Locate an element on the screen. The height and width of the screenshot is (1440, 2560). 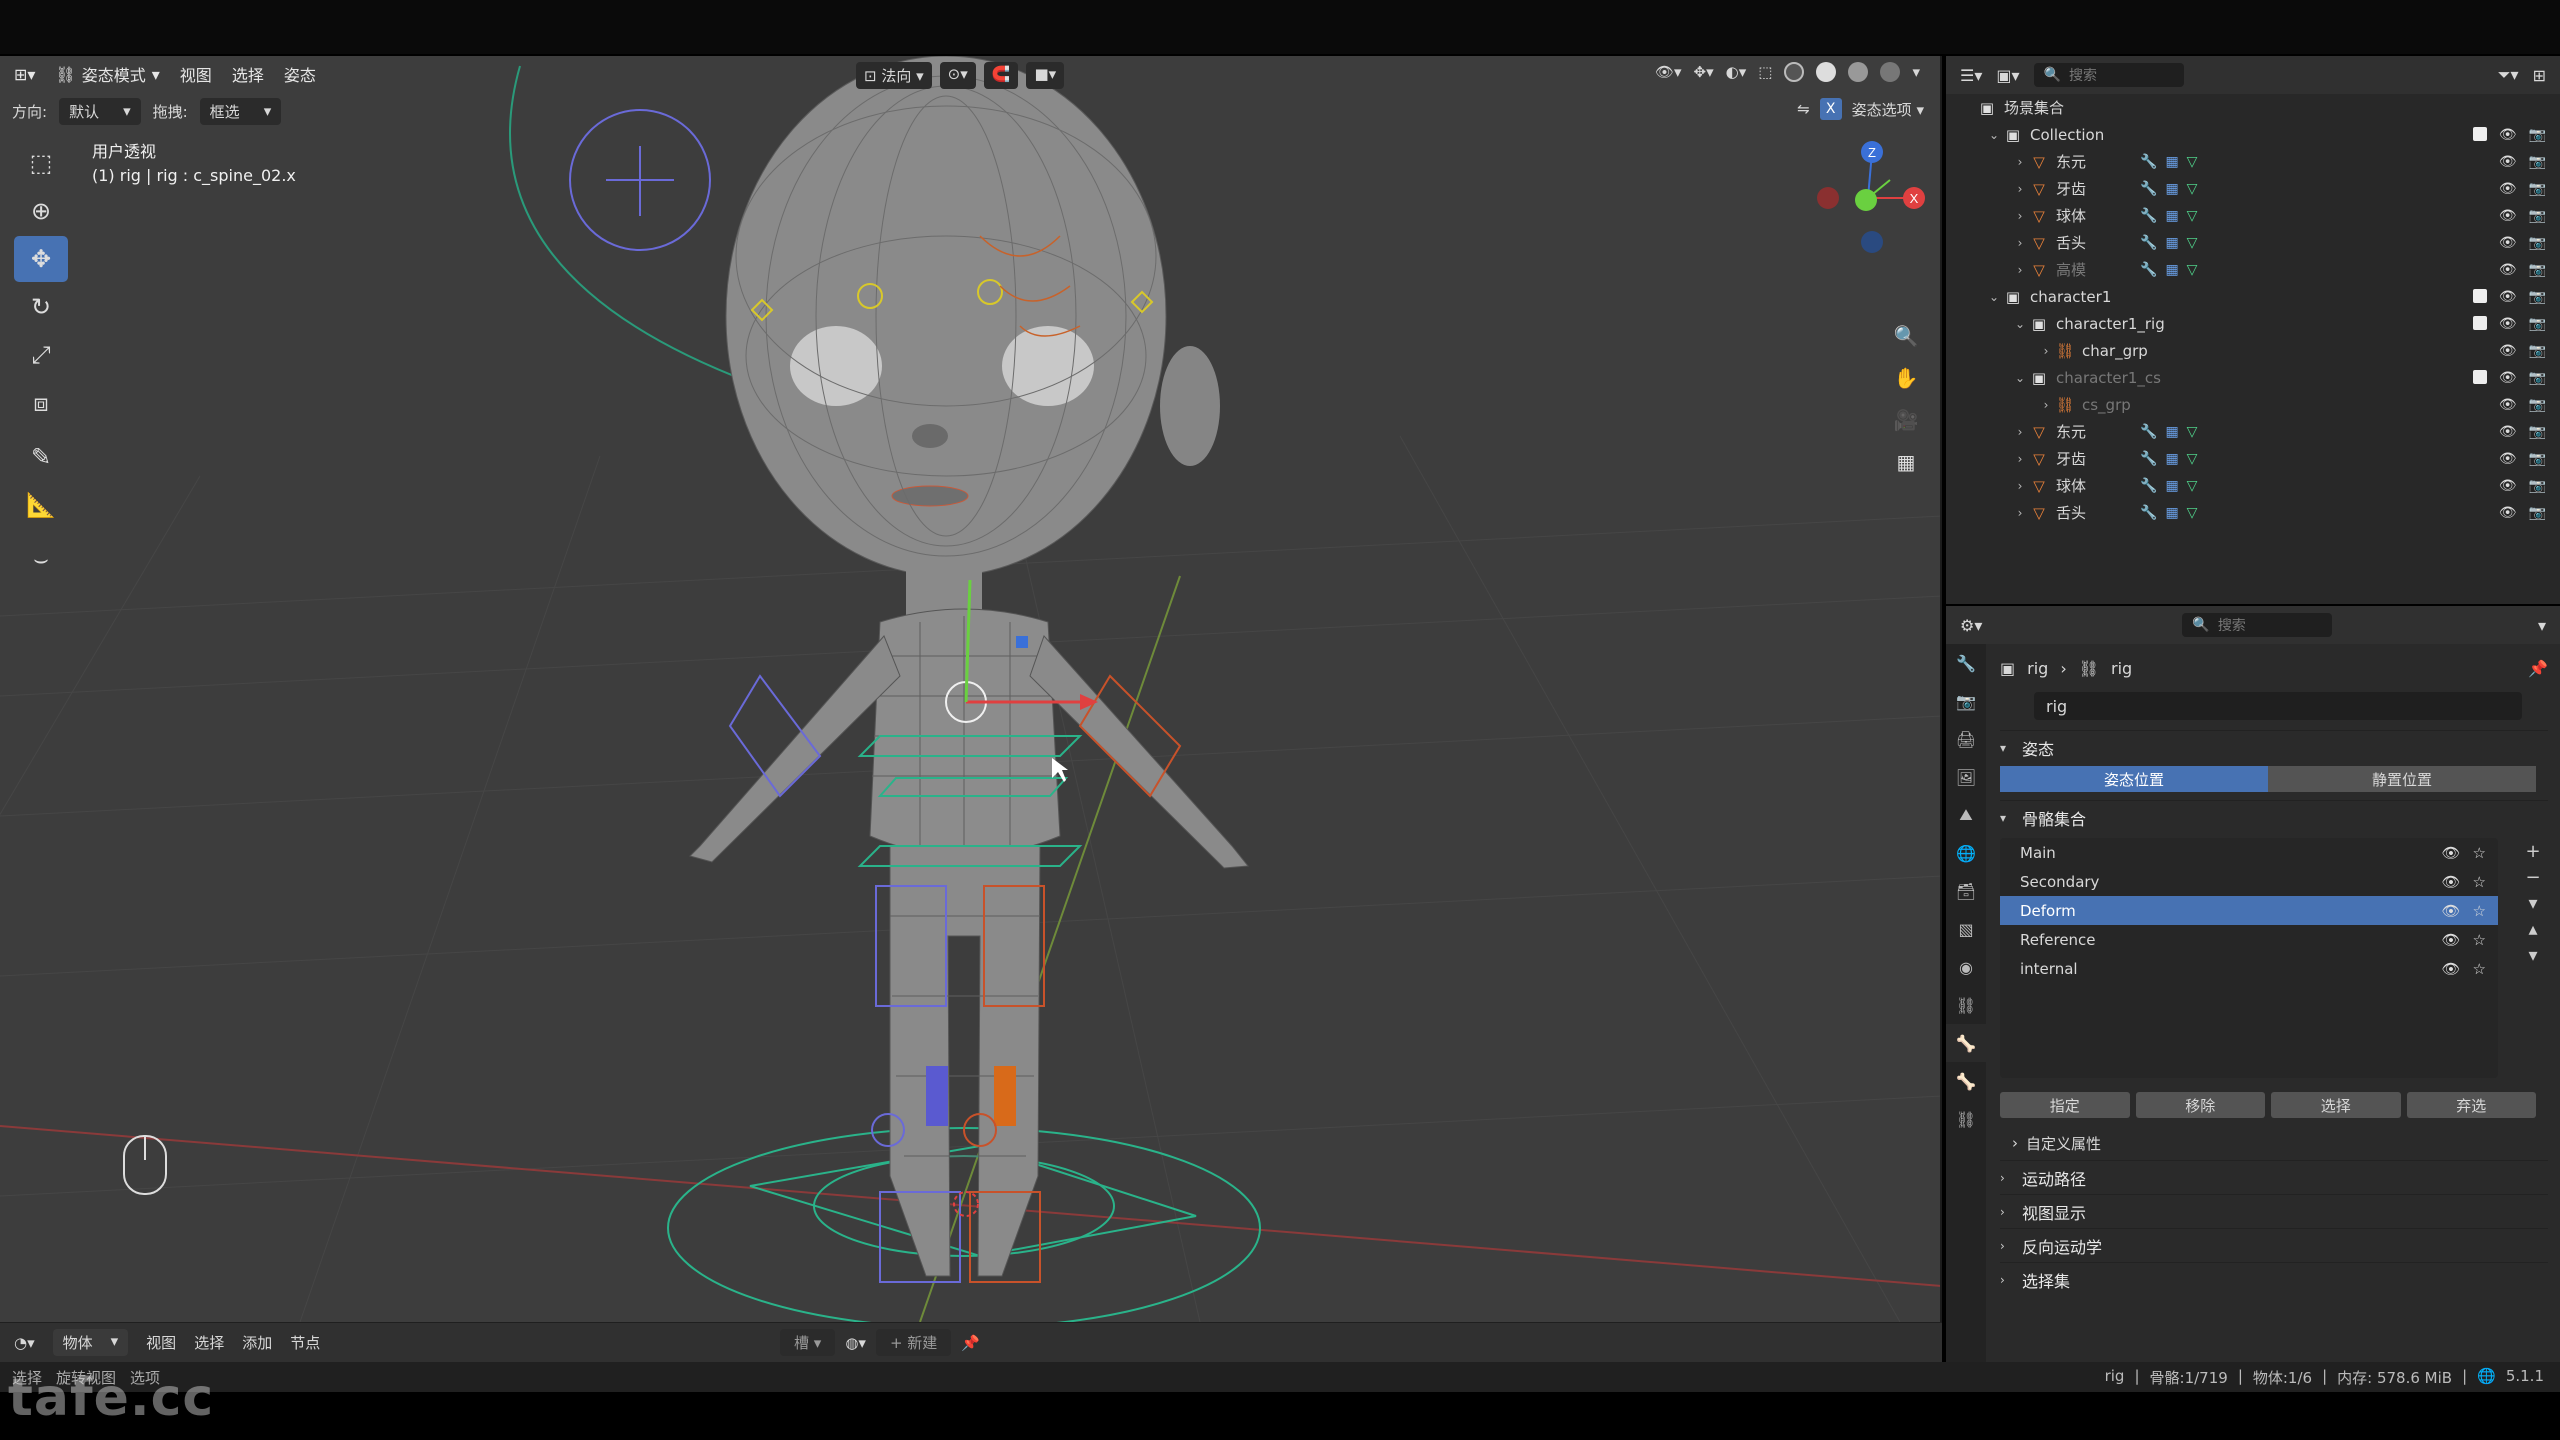
outliner-row: ⌄ ▣ character1 👁 📷 is located at coordinates (2253, 296).